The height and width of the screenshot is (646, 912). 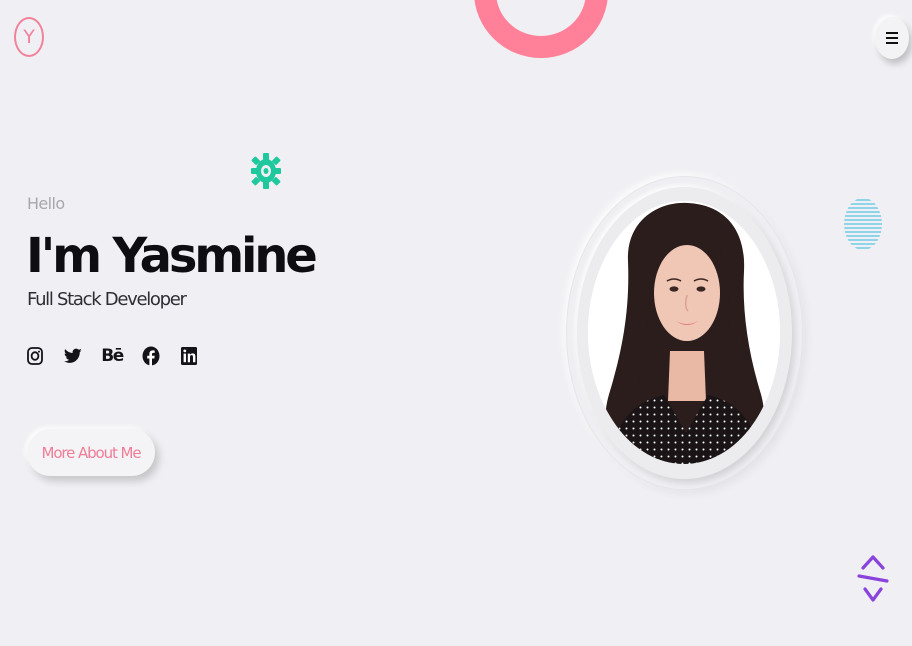 What do you see at coordinates (541, 29) in the screenshot?
I see `pink-half-ring-decoration` at bounding box center [541, 29].